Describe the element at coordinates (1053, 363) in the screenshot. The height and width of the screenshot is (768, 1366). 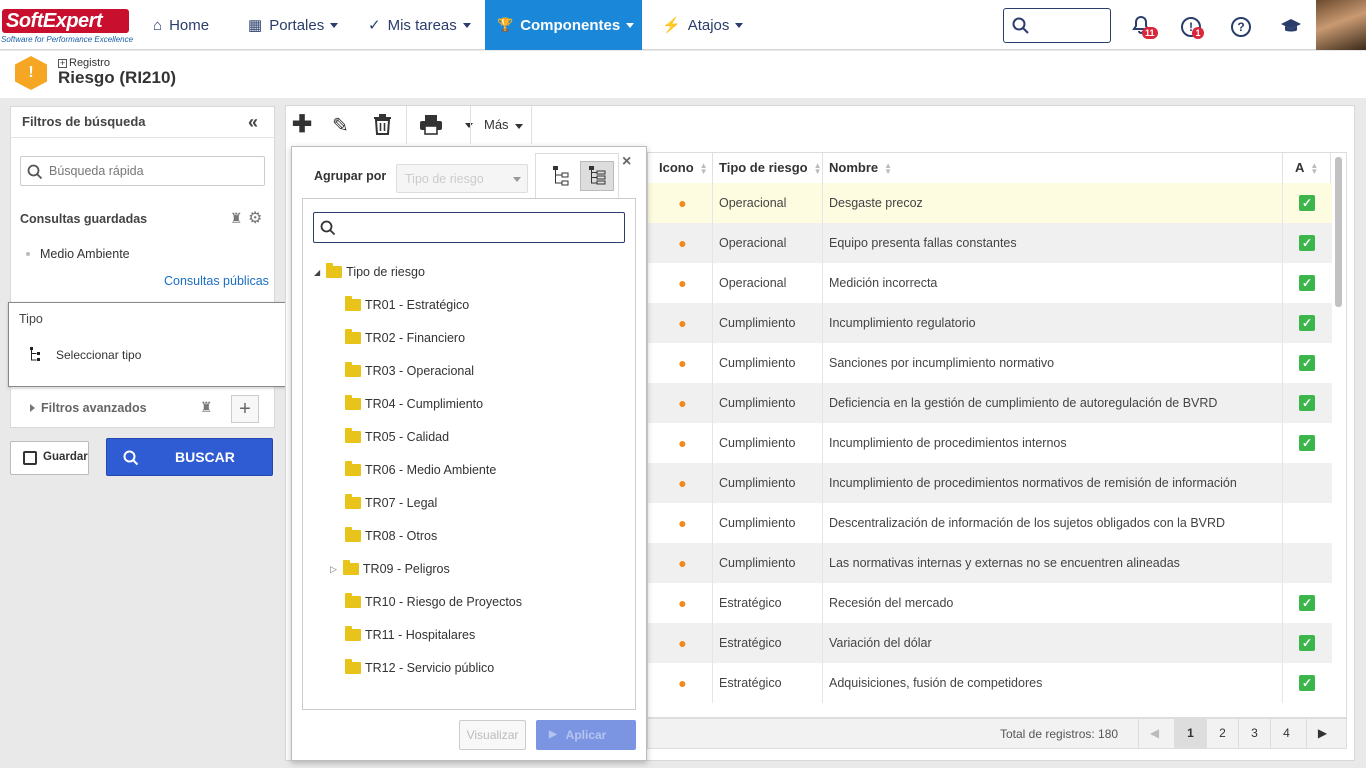
I see `row-name: Sanciones por incumplimiento normativo` at that location.